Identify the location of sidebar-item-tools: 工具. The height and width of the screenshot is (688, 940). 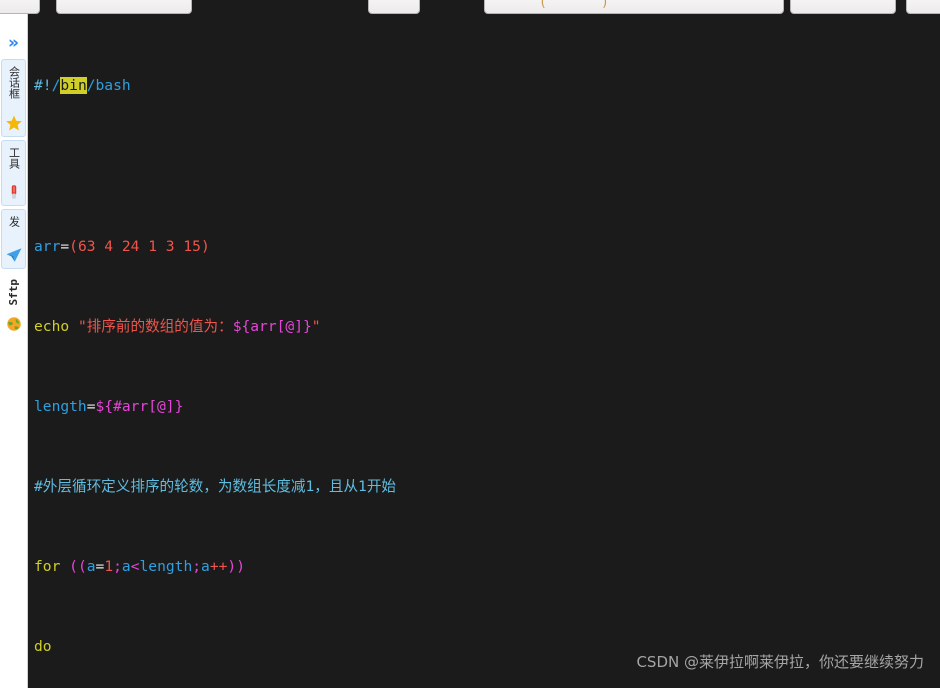
(13, 173).